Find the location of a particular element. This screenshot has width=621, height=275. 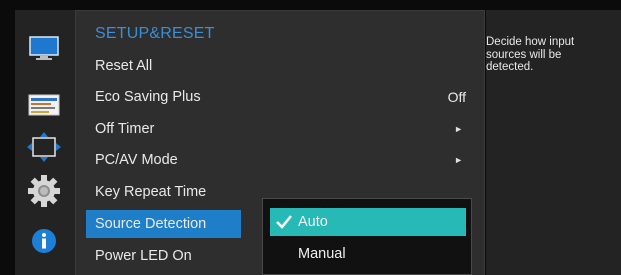

menu-item-label: Power LED On is located at coordinates (143, 256).